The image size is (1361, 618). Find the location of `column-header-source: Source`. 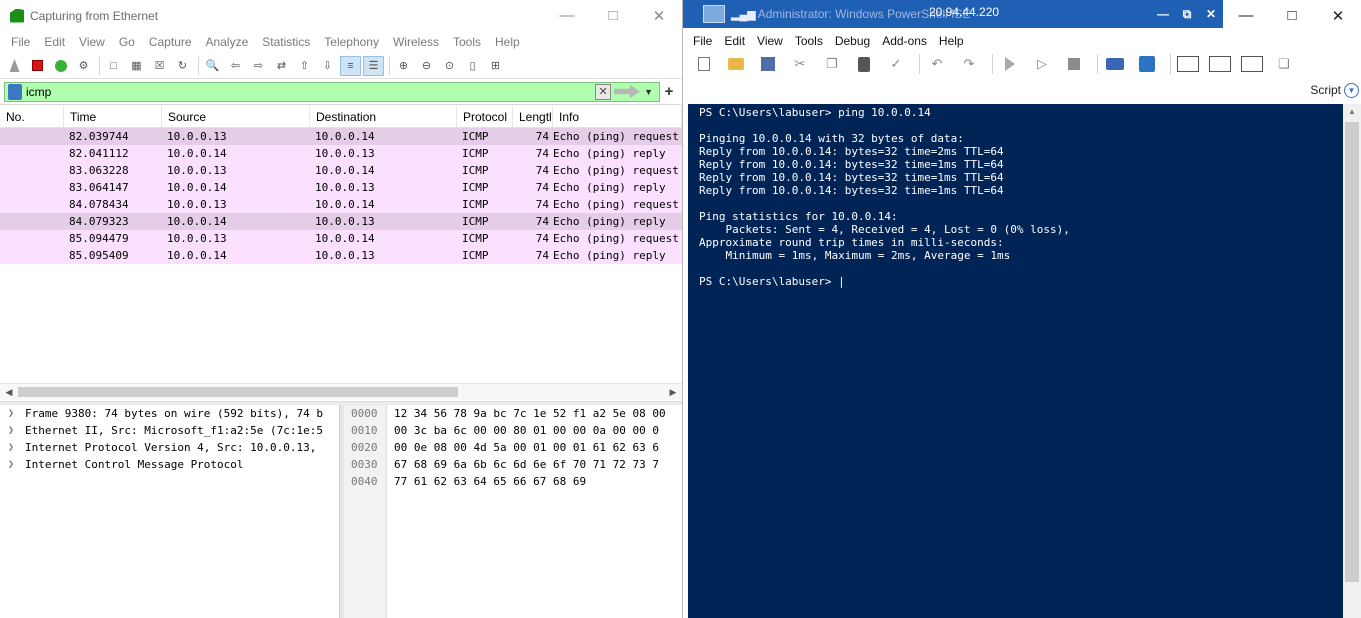

column-header-source: Source is located at coordinates (236, 116).